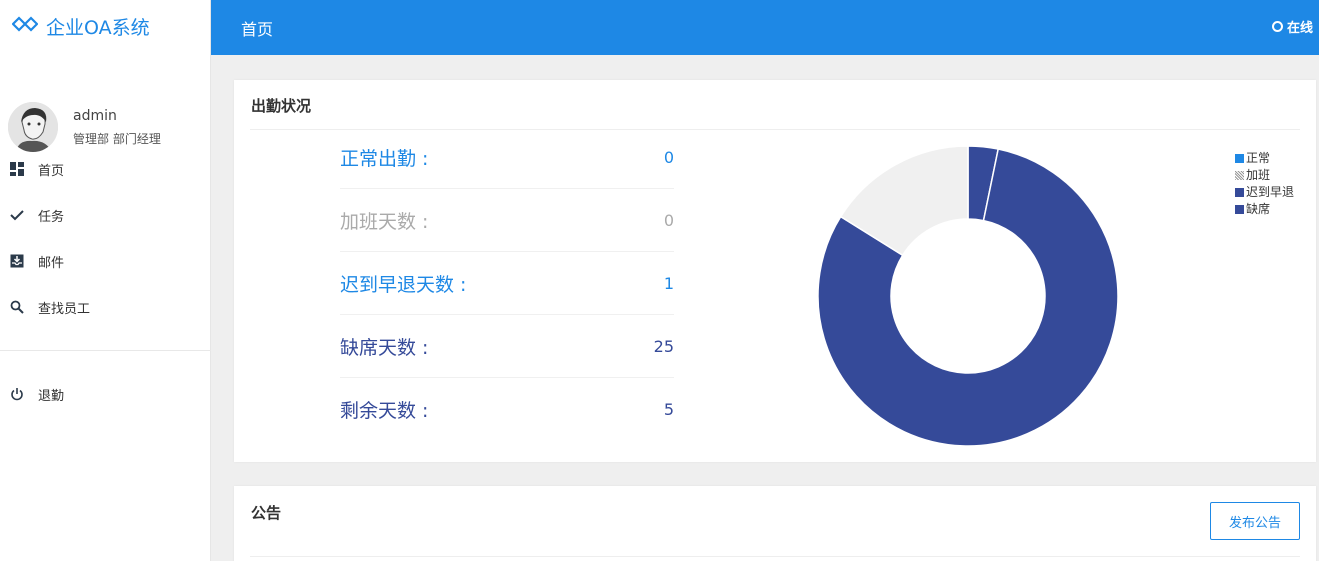  I want to click on inbox-icon, so click(17, 261).